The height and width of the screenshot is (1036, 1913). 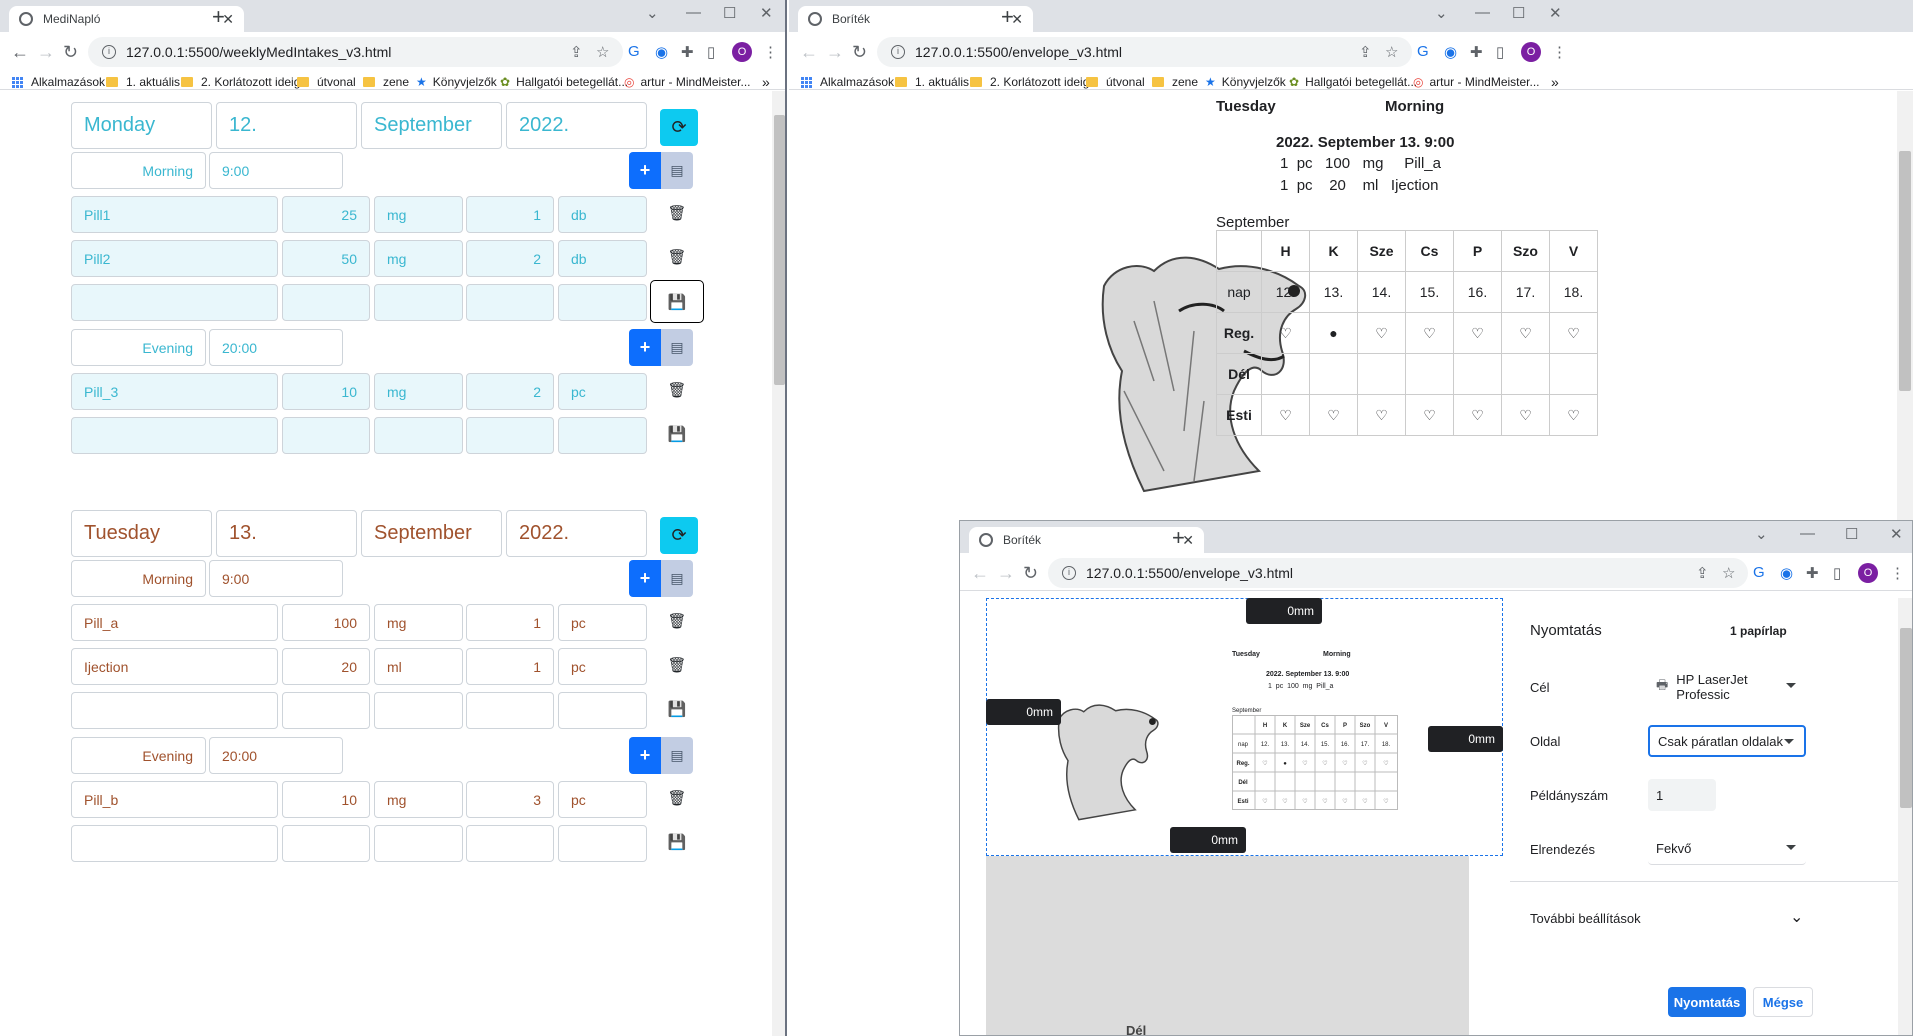 What do you see at coordinates (932, 82) in the screenshot?
I see `bookmark-folder: 1. aktuális` at bounding box center [932, 82].